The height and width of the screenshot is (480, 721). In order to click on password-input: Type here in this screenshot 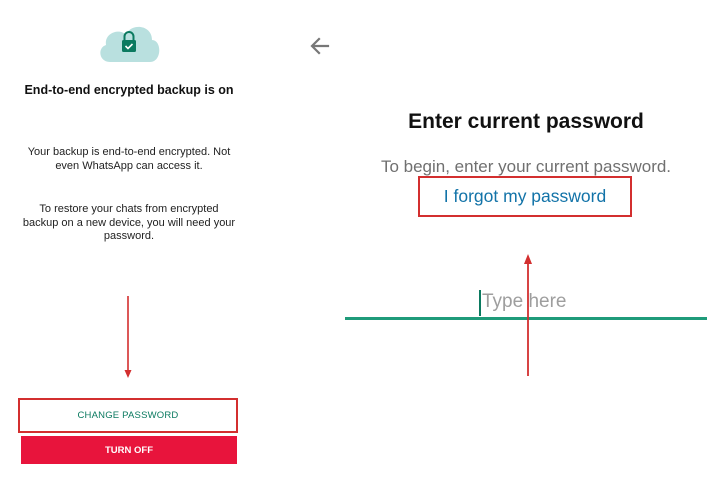, I will do `click(526, 303)`.